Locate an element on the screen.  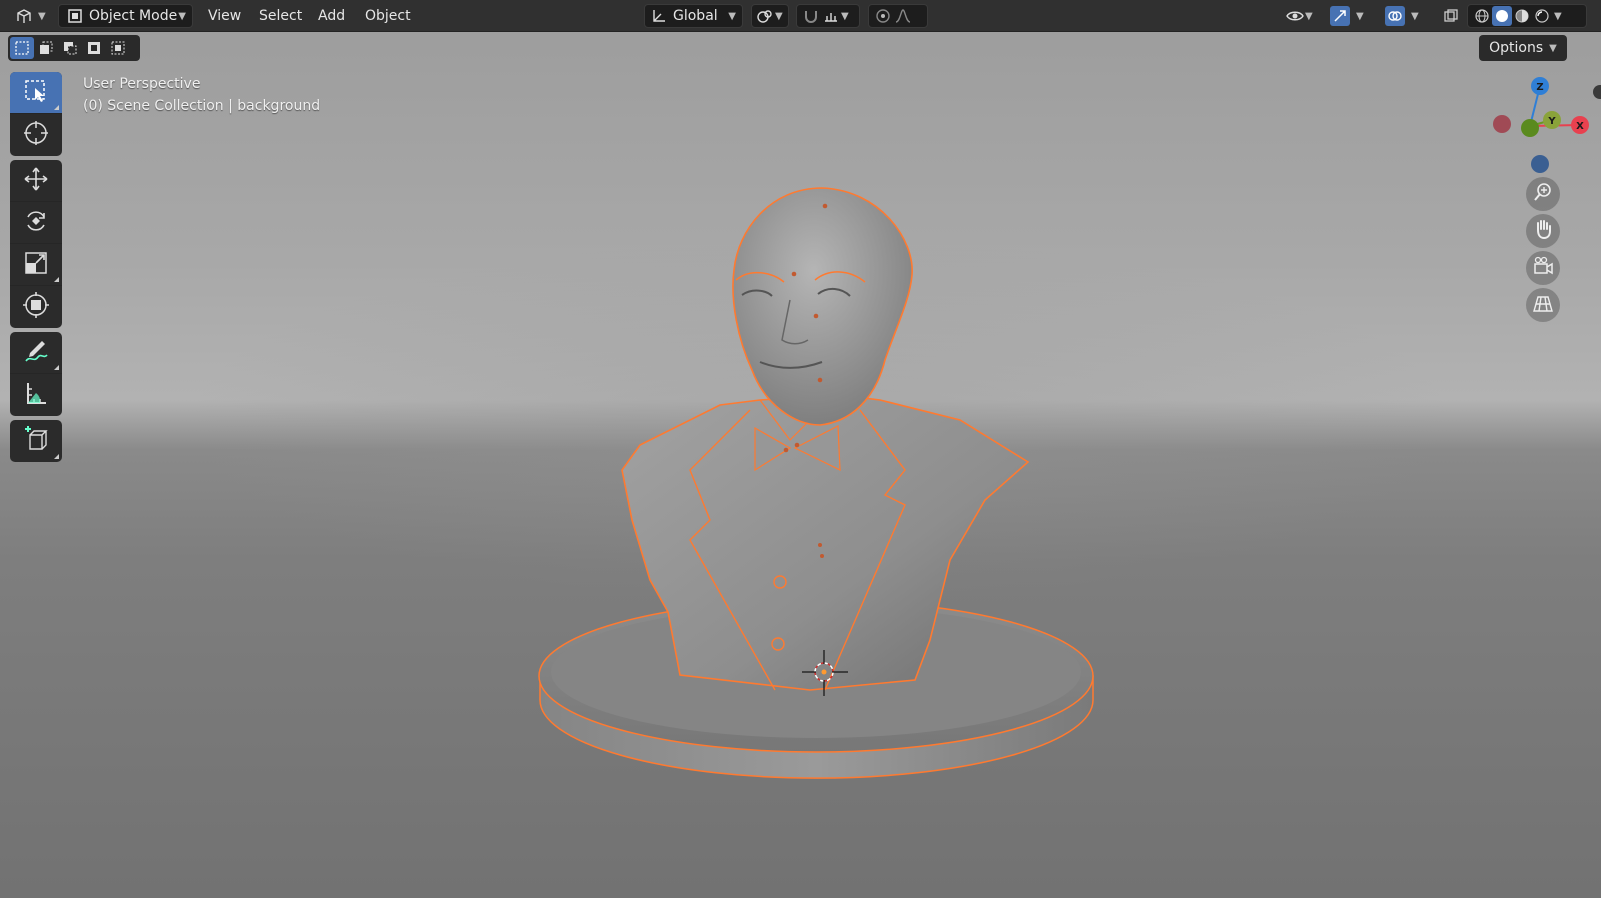
shading-modes: ▼ is located at coordinates (1527, 16).